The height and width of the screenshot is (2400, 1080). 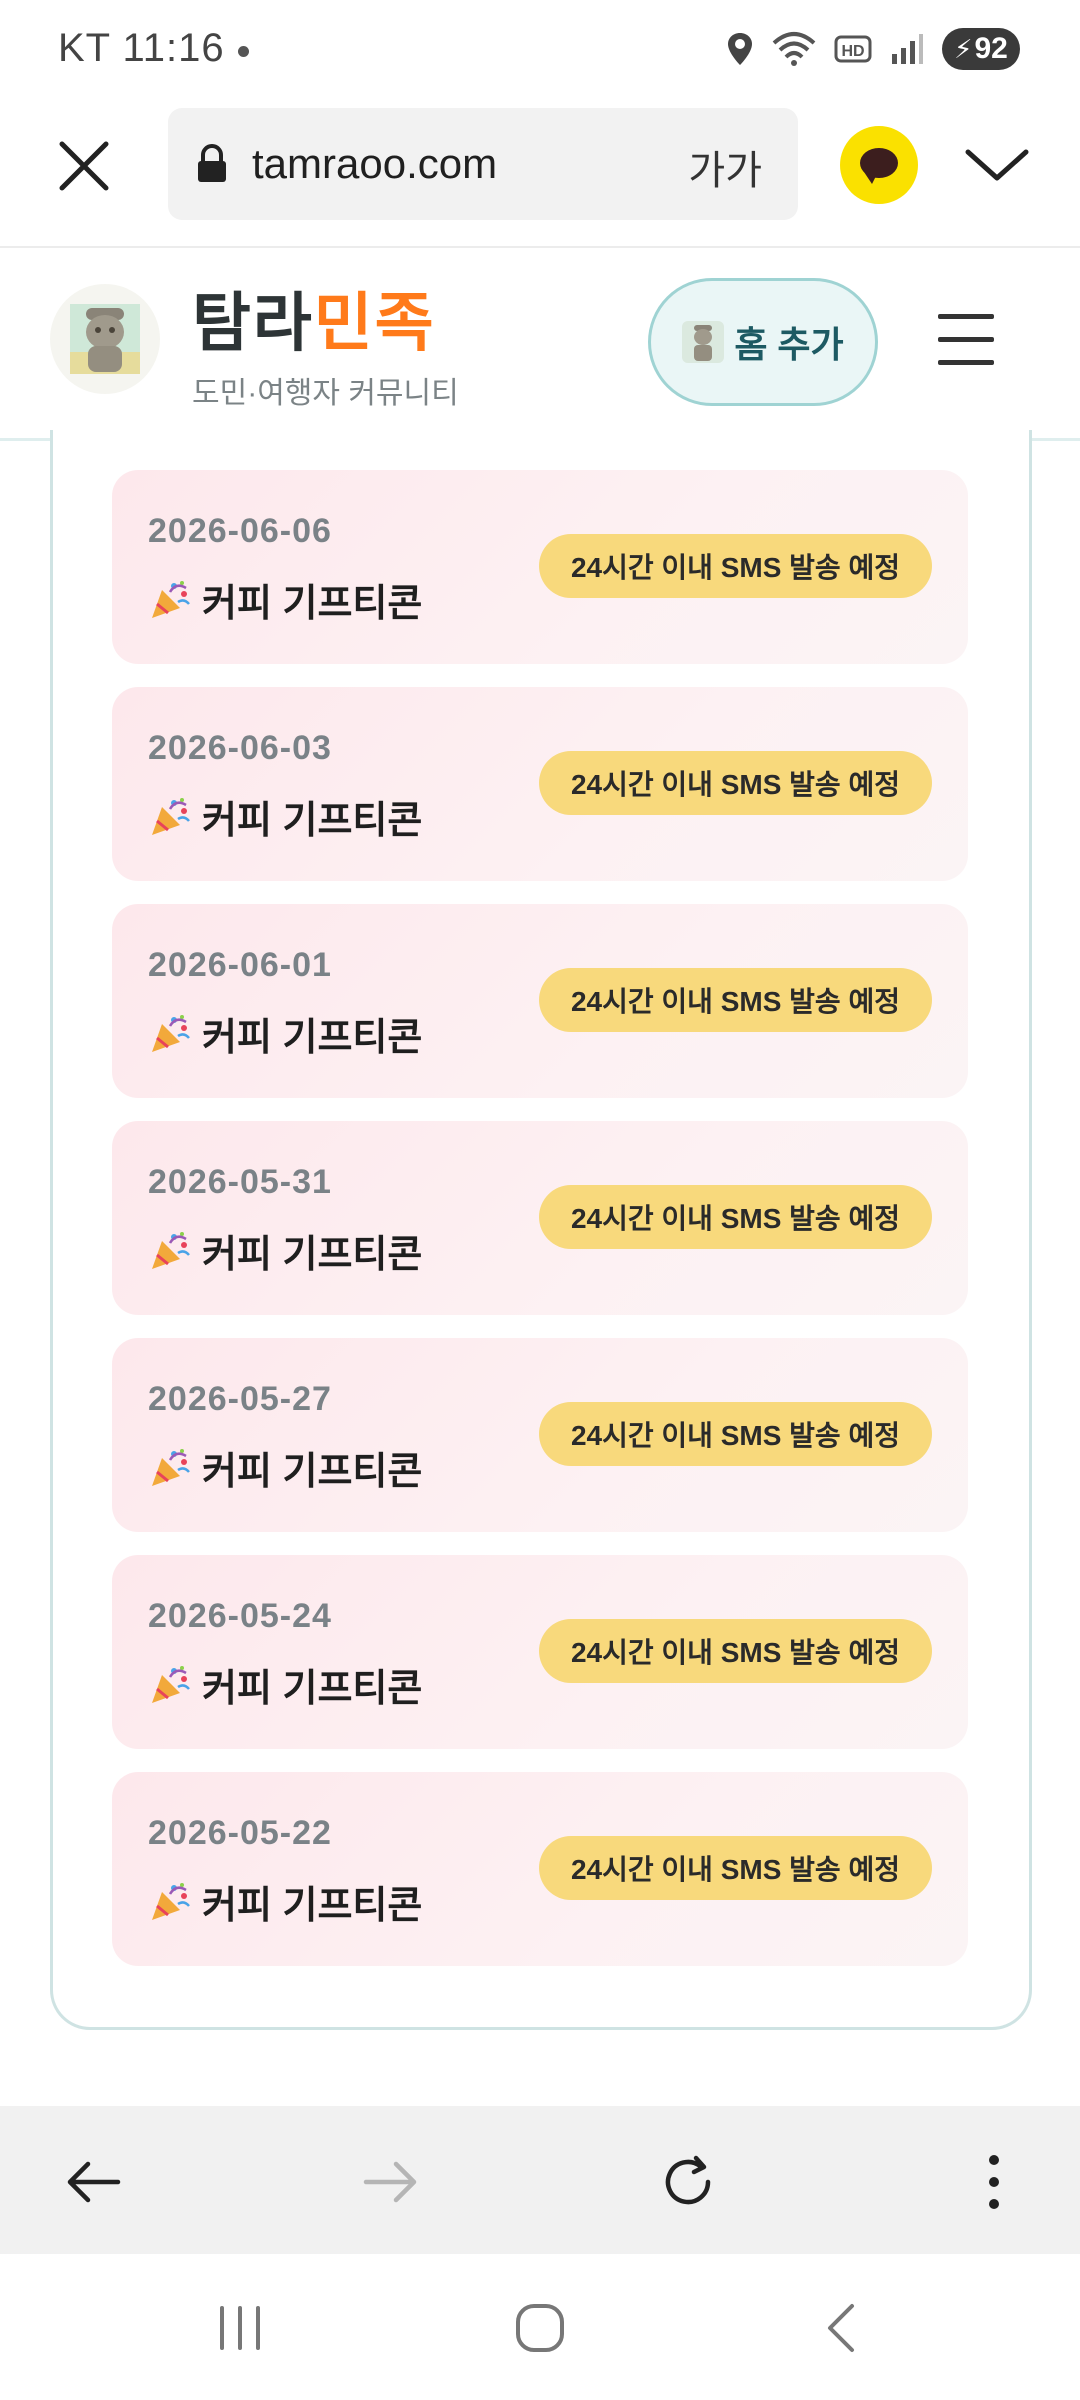 I want to click on hd-icon: HD, so click(x=853, y=49).